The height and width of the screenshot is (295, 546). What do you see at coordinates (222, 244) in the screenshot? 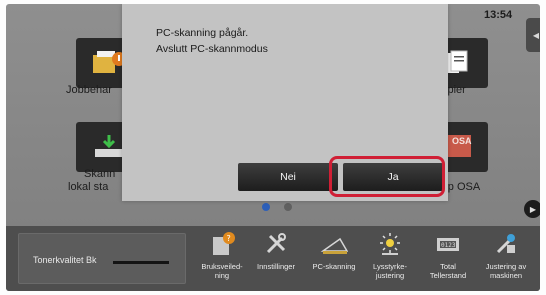
I see `user-guide-icon: ?` at bounding box center [222, 244].